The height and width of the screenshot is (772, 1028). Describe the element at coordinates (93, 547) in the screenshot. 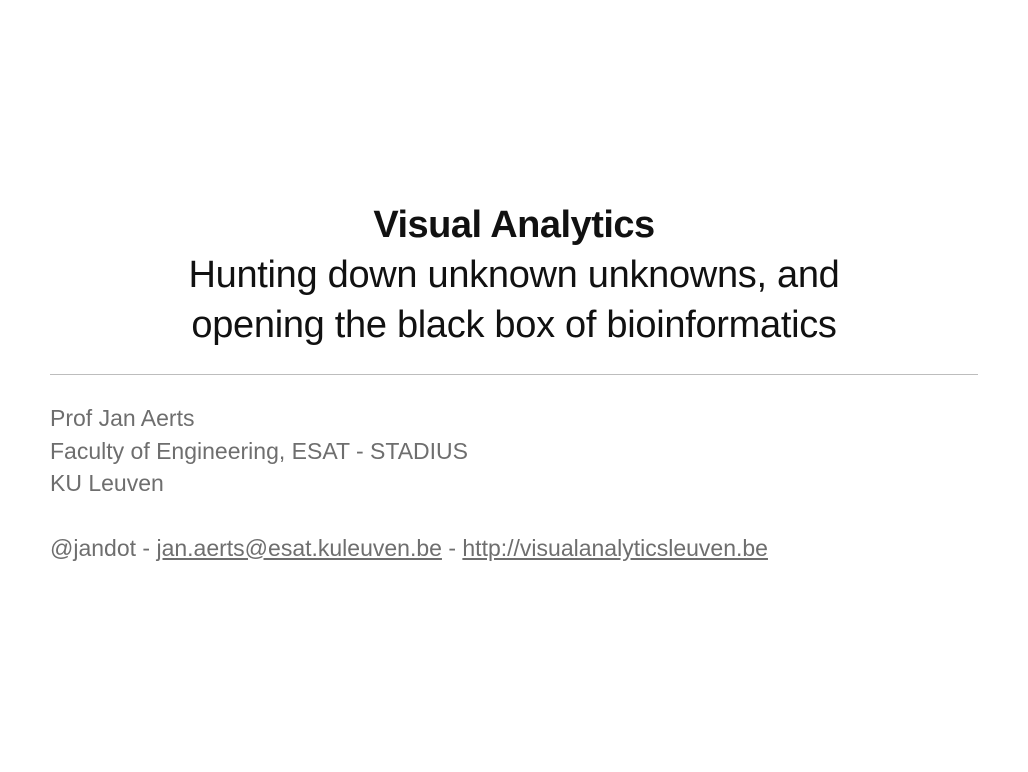

I see `twitter-handle: @jandot` at that location.